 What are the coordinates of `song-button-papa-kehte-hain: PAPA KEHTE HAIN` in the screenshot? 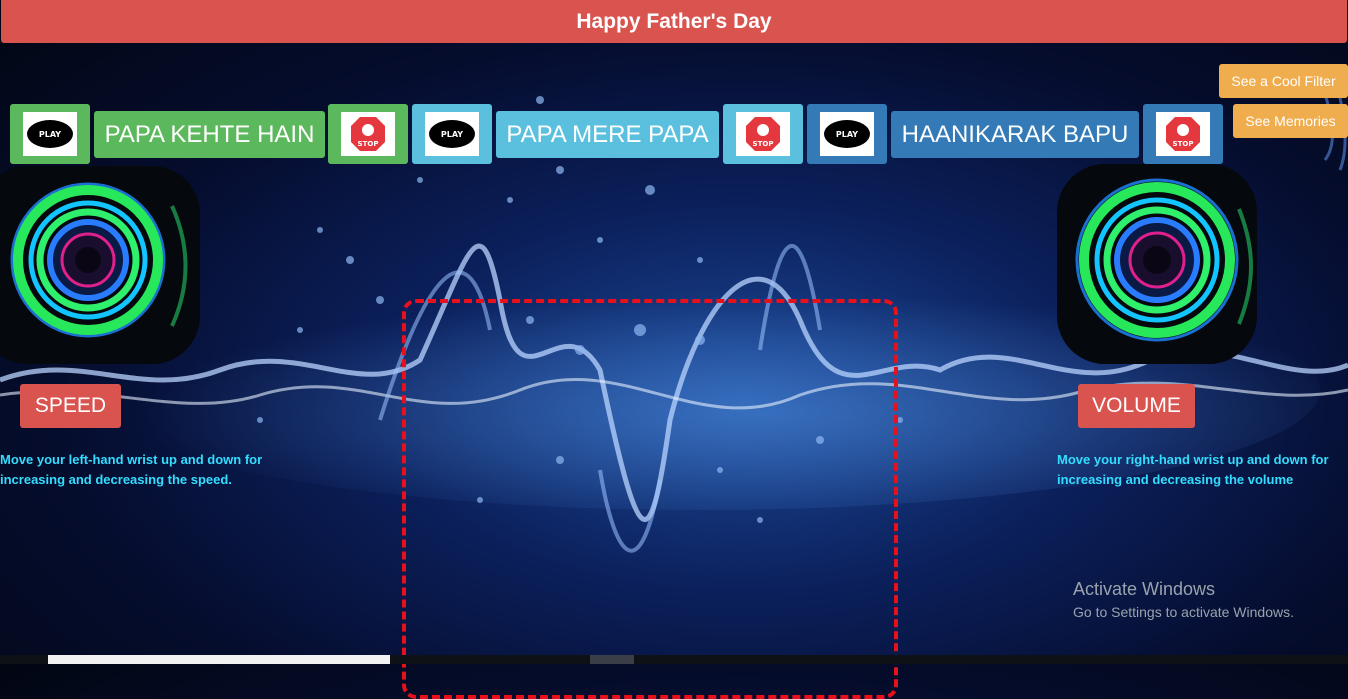 It's located at (209, 134).